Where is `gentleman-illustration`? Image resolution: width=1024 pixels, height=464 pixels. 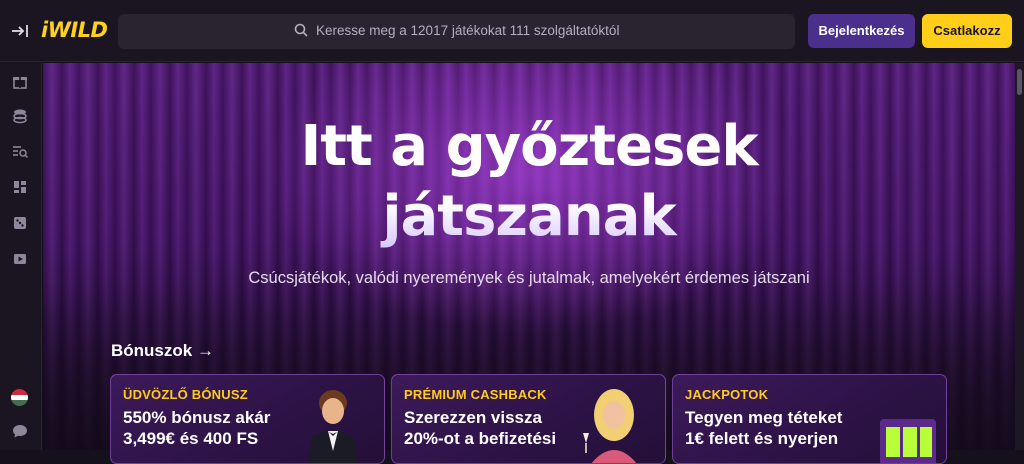
gentleman-illustration is located at coordinates (333, 426).